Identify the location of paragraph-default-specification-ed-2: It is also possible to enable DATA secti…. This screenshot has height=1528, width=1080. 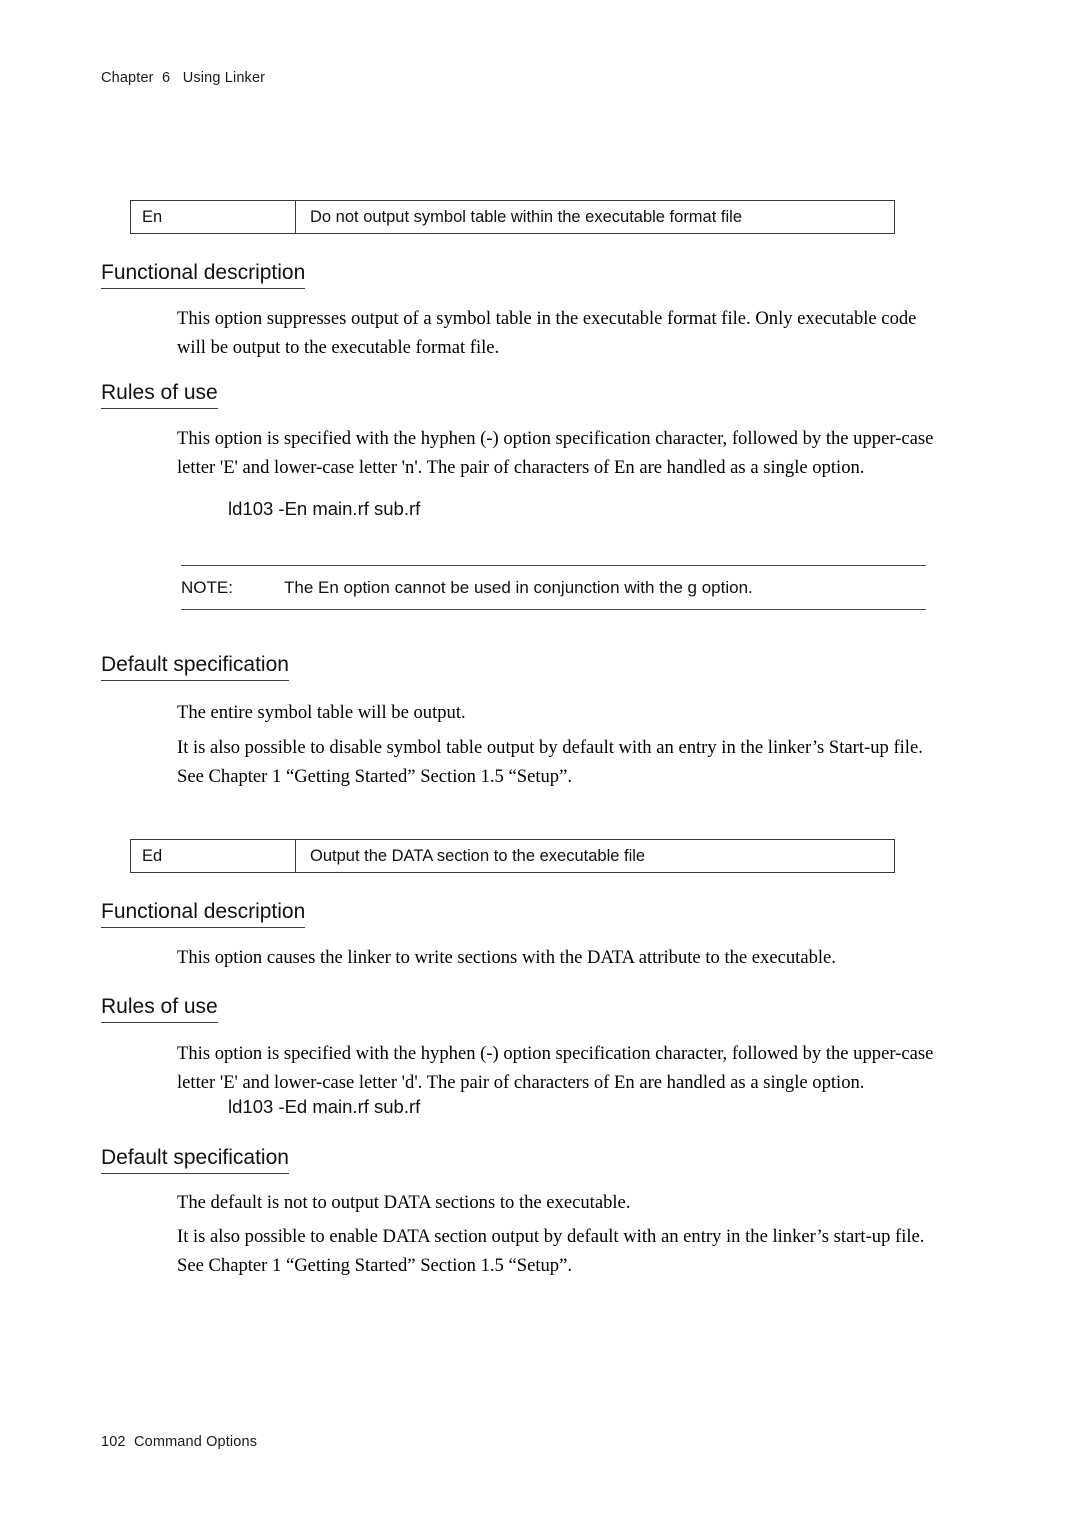
(555, 1251).